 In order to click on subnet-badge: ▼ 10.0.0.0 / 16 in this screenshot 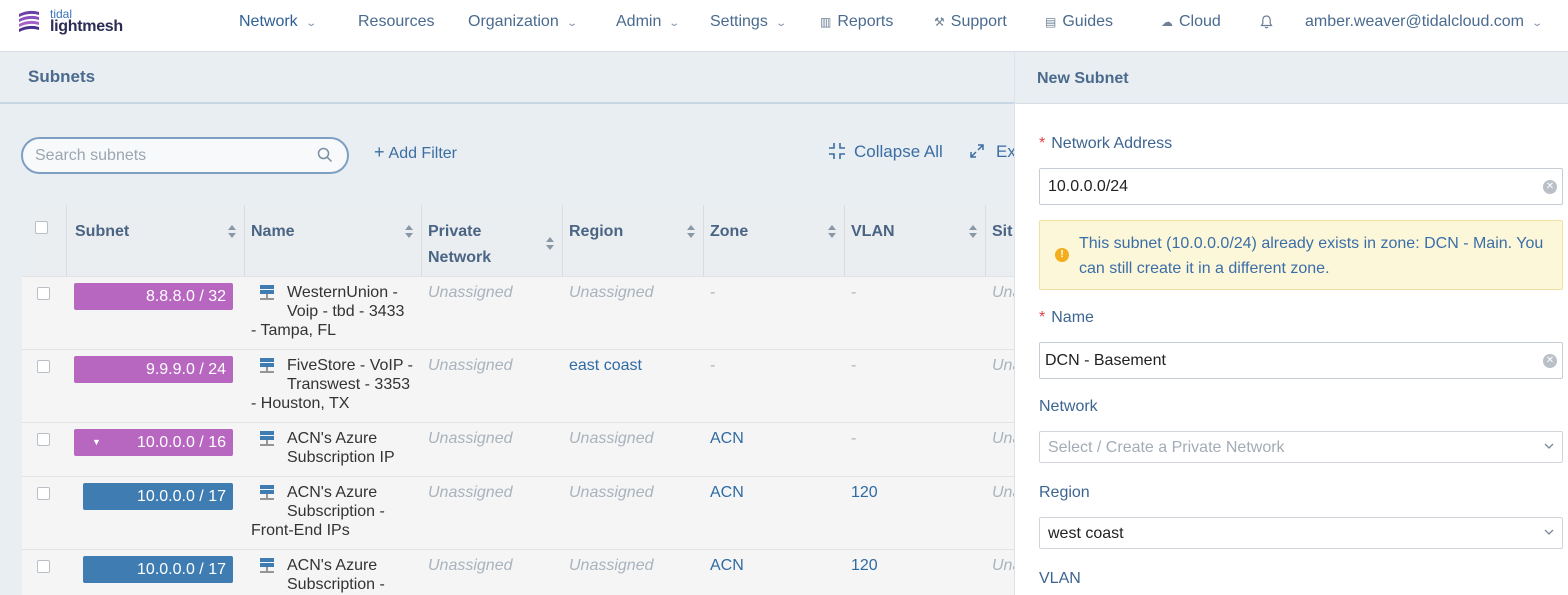, I will do `click(153, 442)`.